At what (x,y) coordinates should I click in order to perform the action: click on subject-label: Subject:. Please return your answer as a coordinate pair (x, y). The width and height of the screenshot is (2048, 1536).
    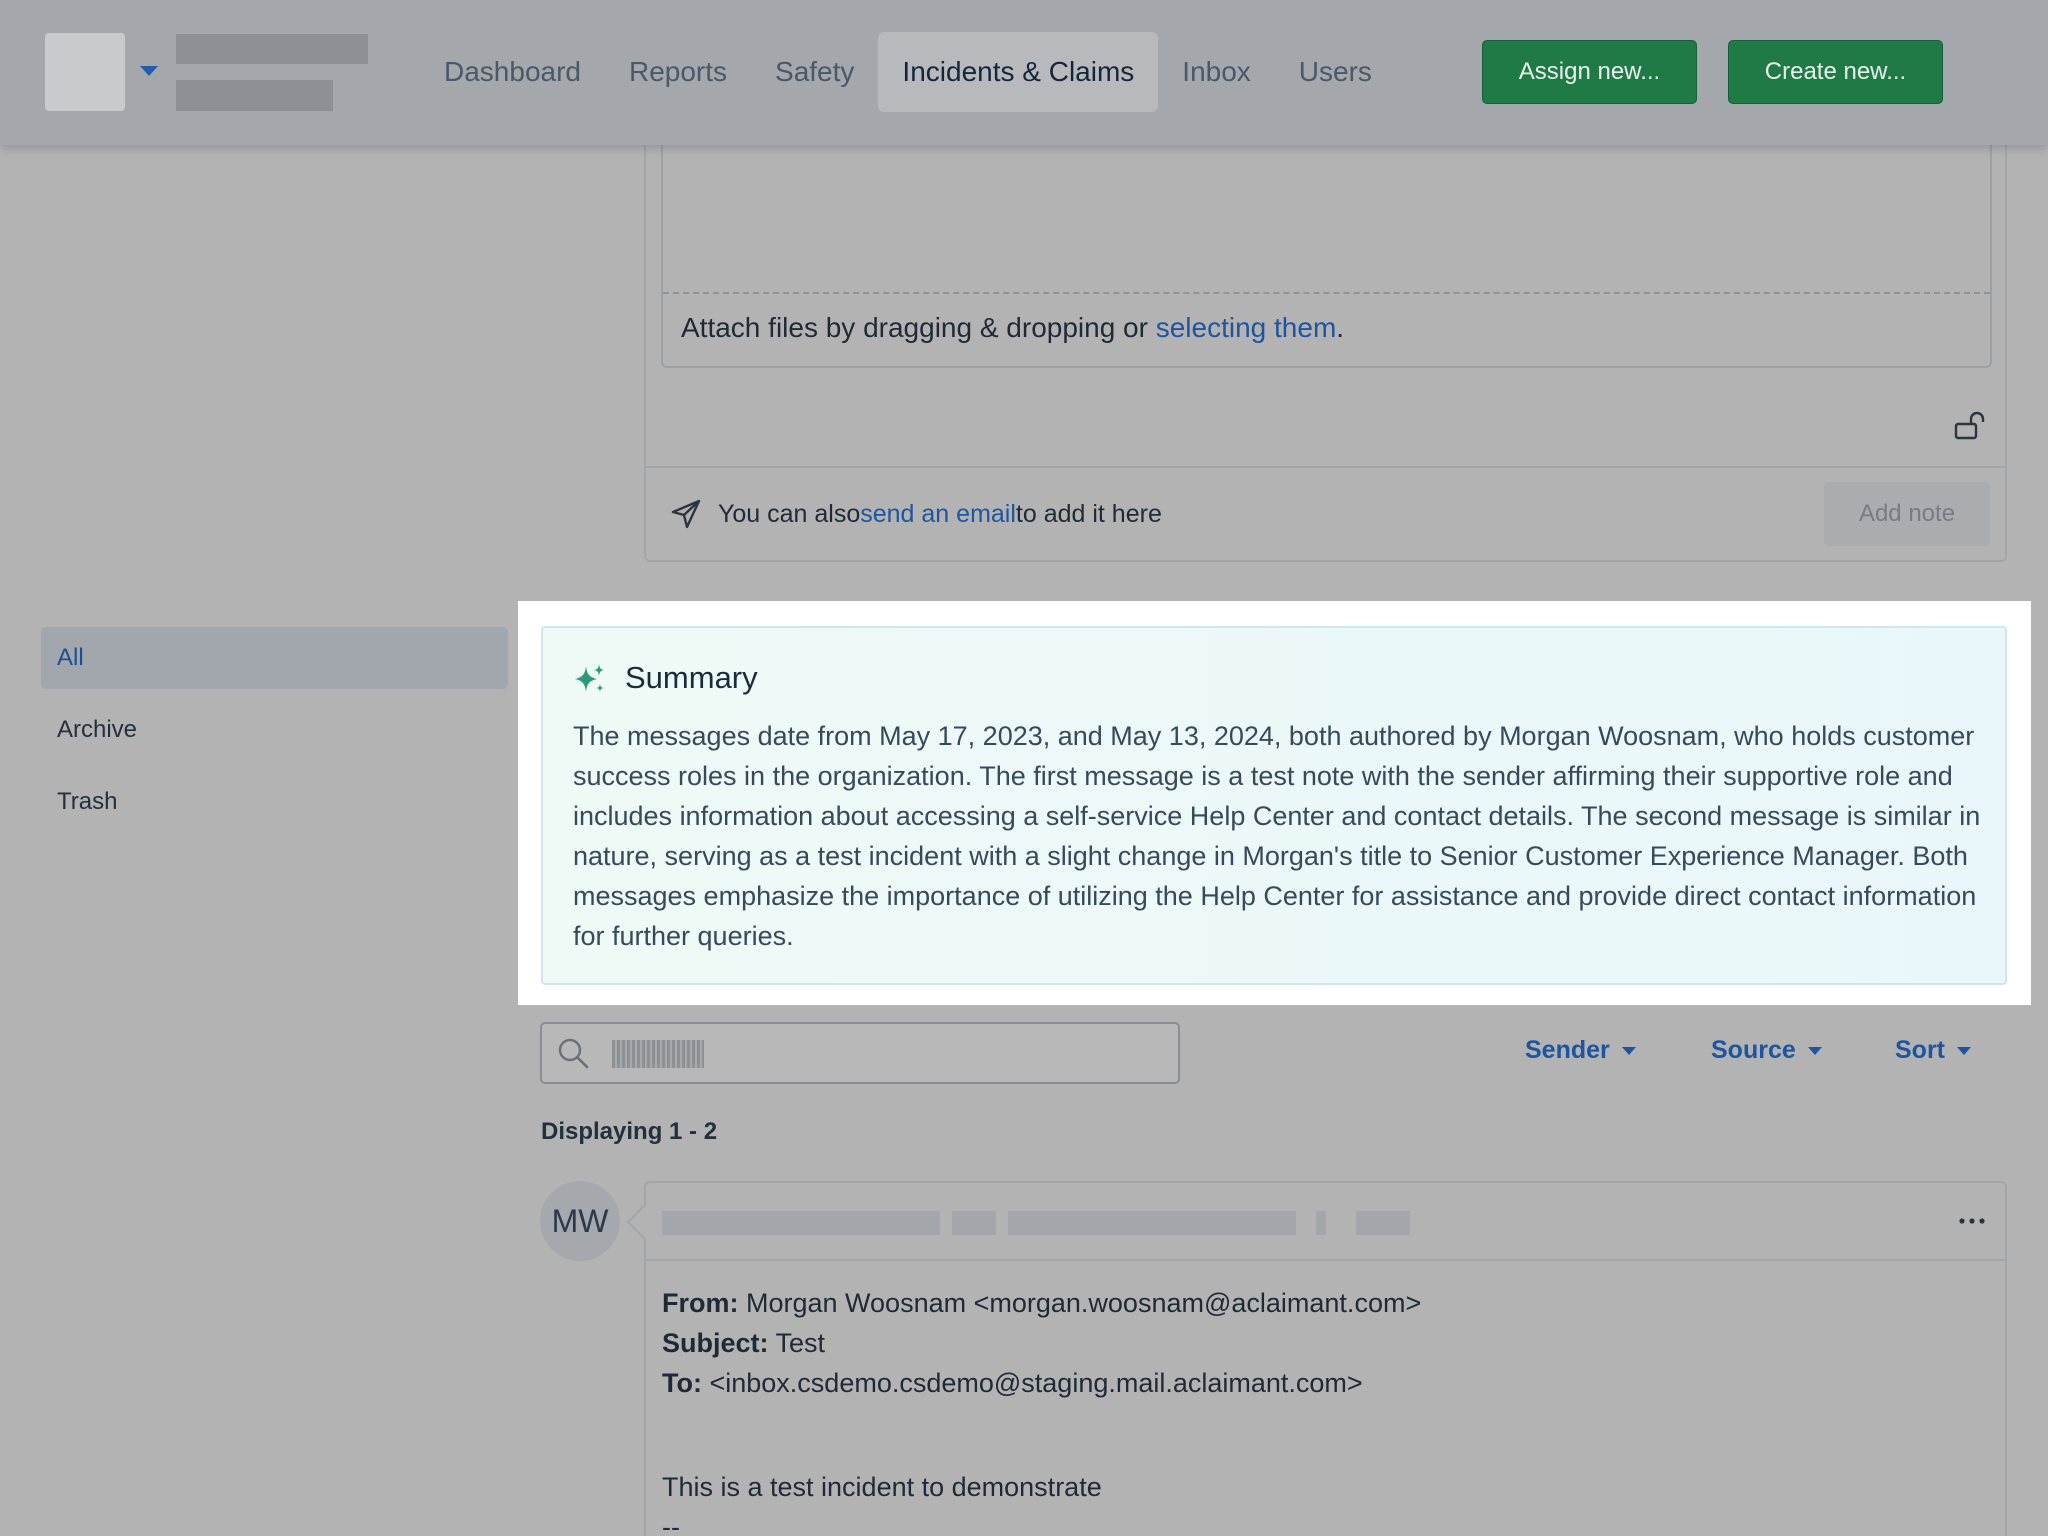
    Looking at the image, I should click on (715, 1343).